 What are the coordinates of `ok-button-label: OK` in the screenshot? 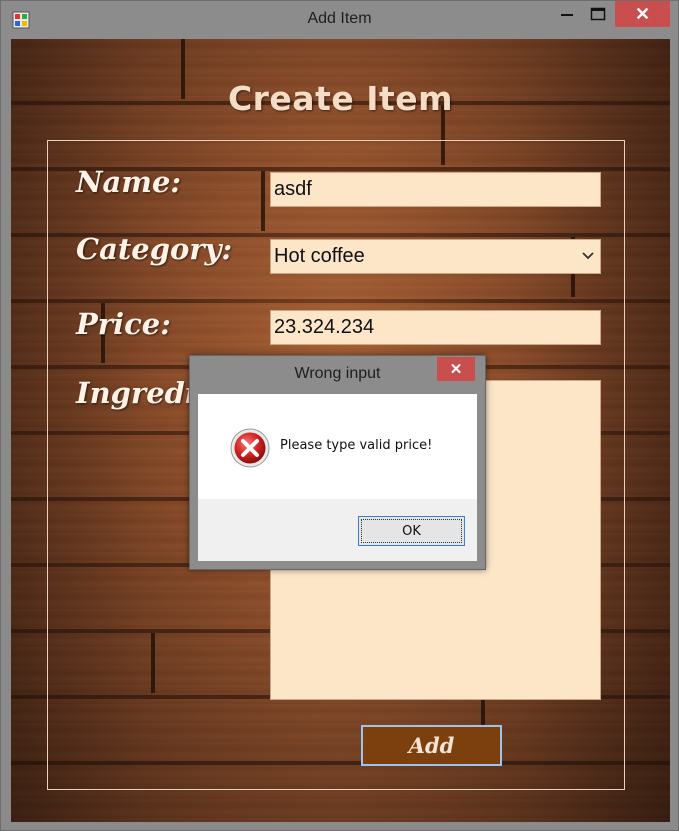 It's located at (411, 531).